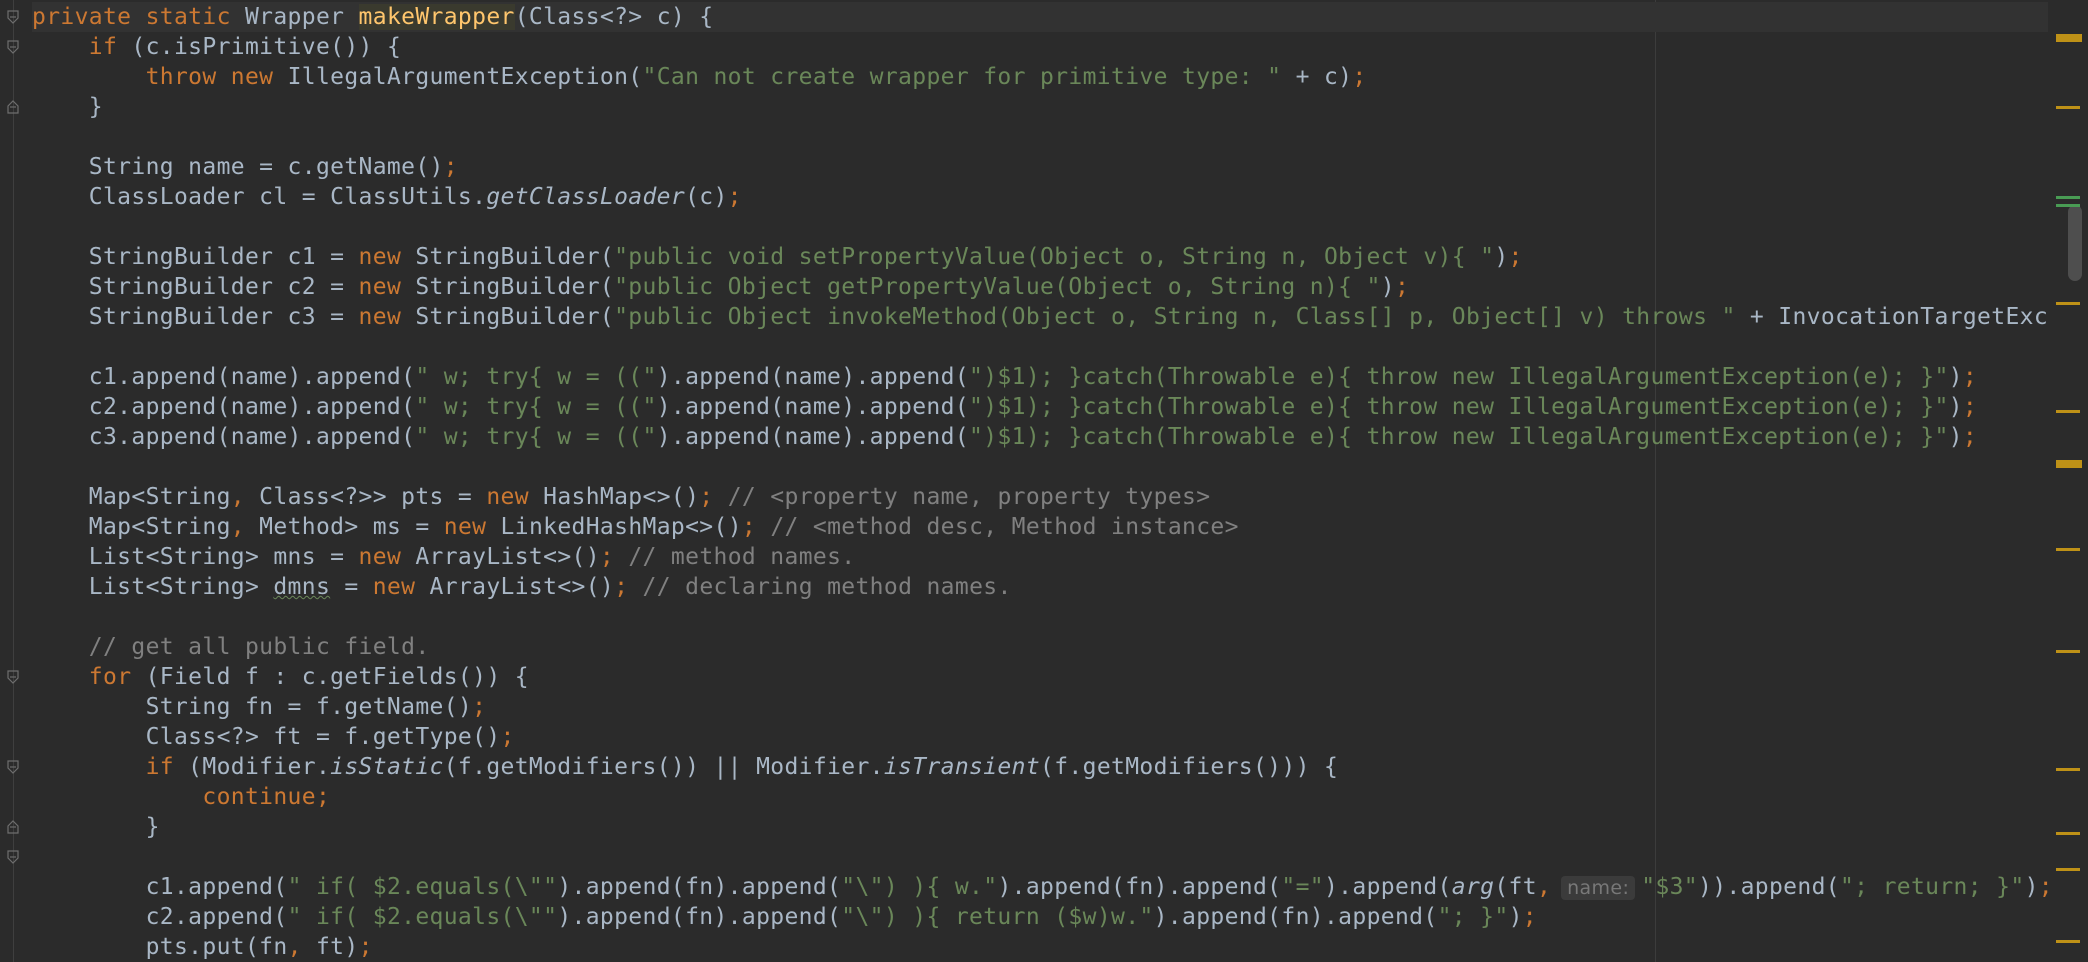 This screenshot has width=2088, height=962. What do you see at coordinates (181, 797) in the screenshot?
I see `code-line: continue;` at bounding box center [181, 797].